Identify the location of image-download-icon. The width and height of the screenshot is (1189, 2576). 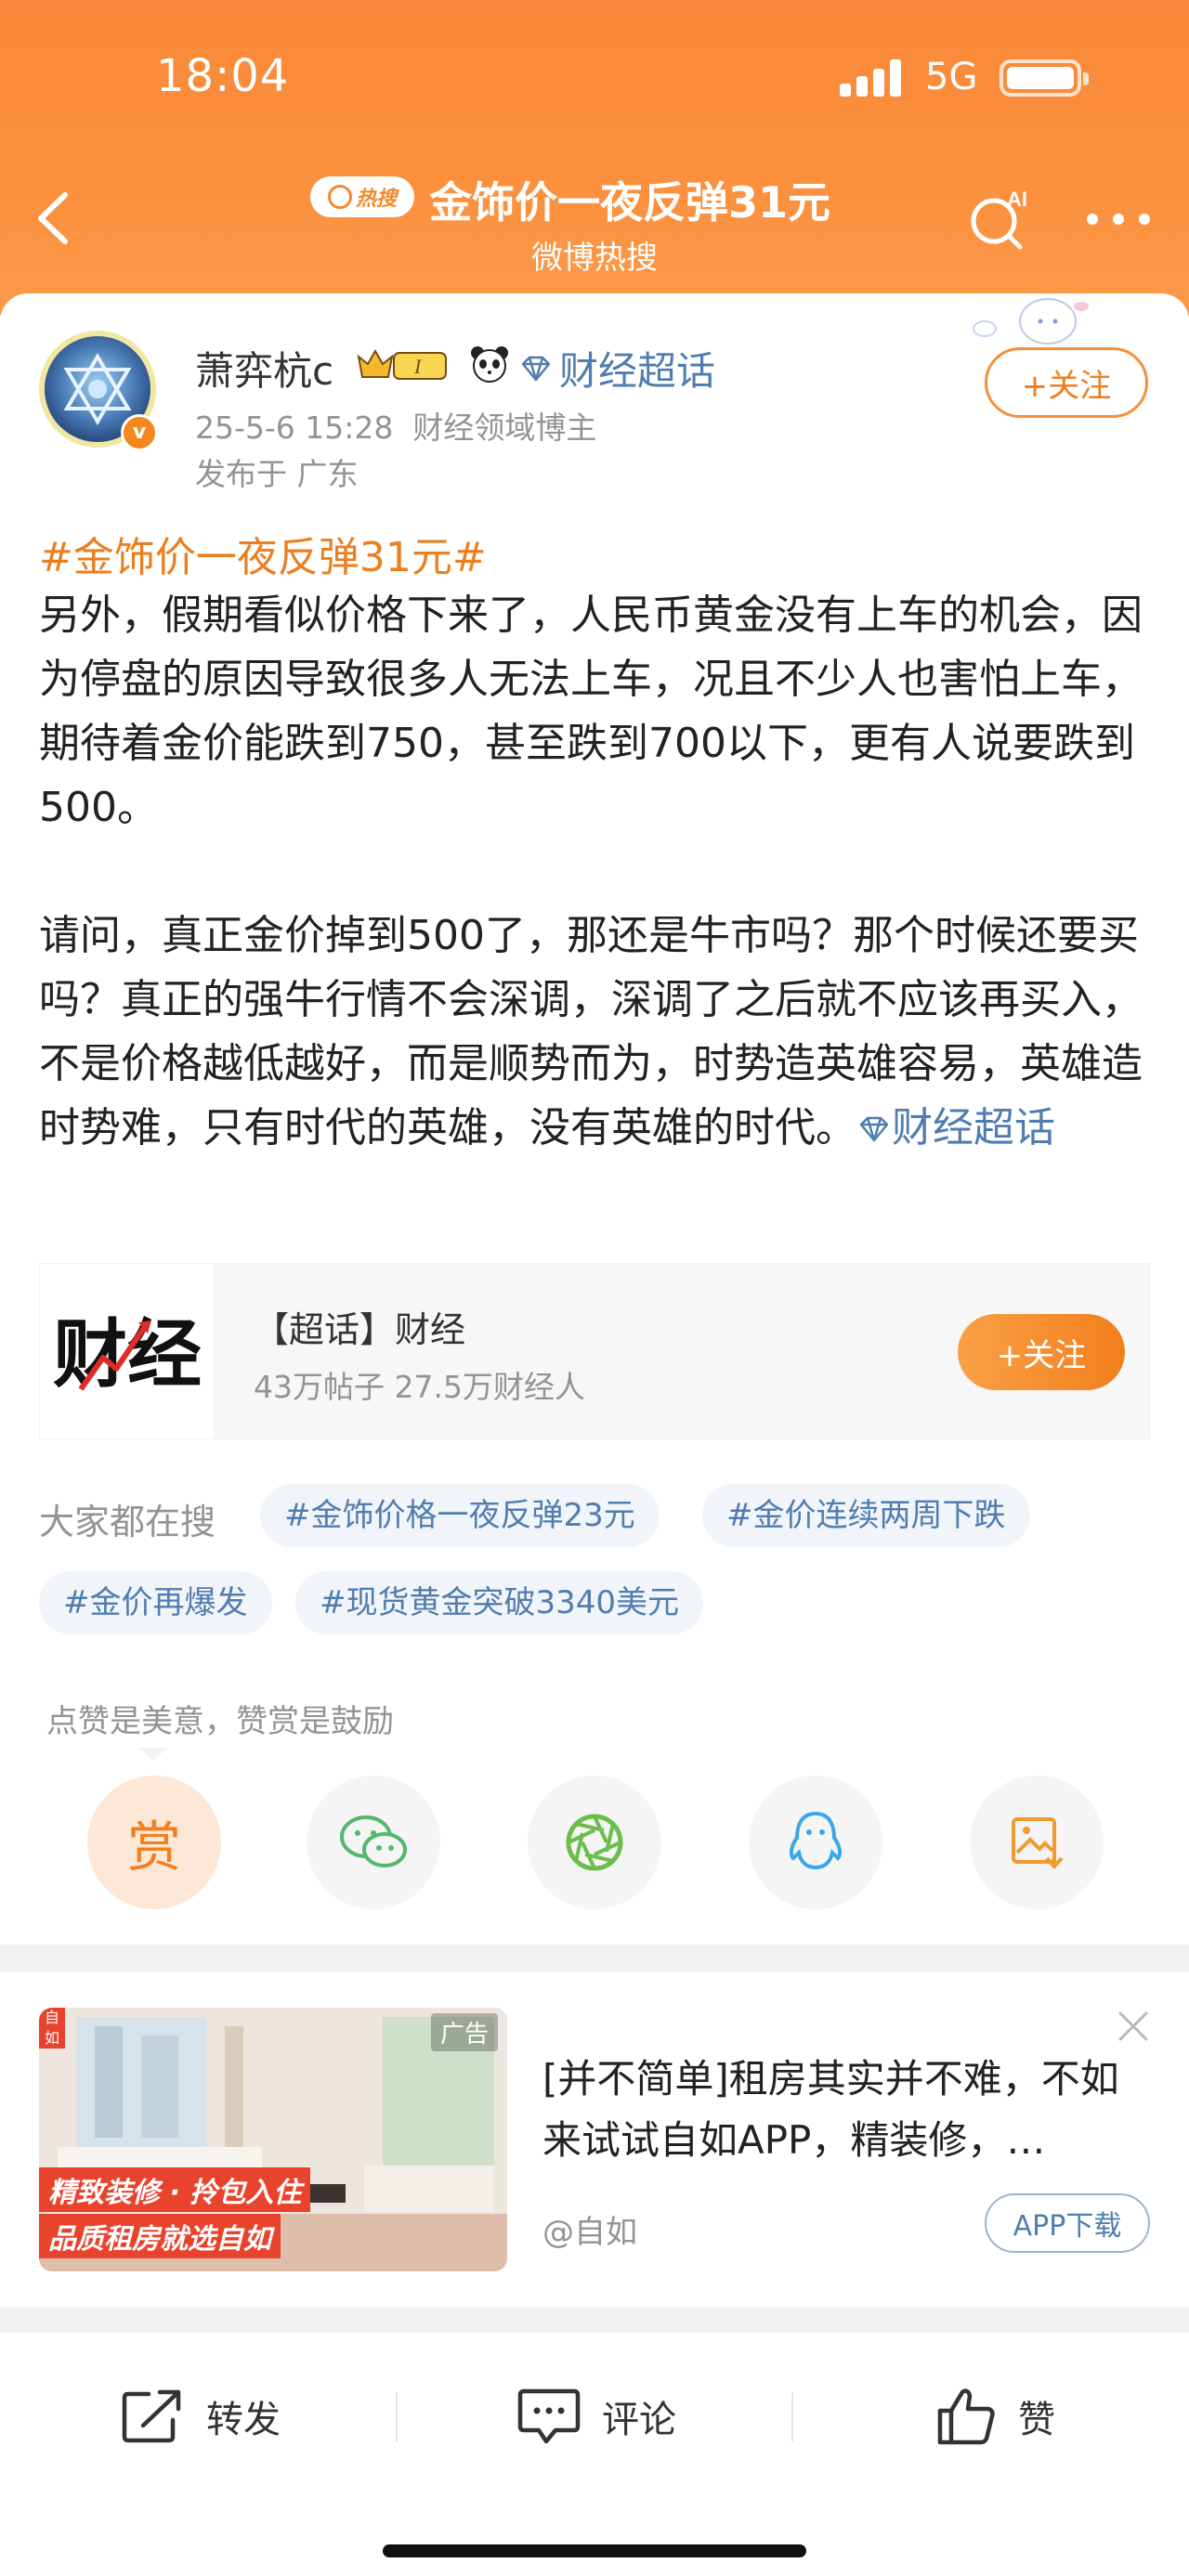
(1038, 1843).